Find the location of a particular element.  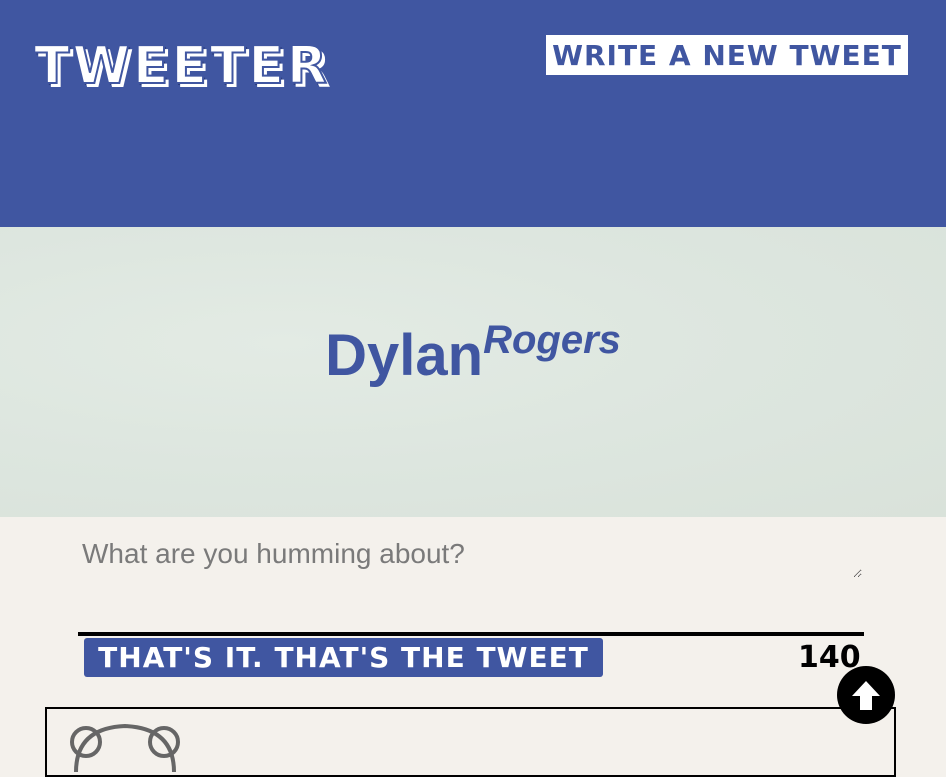

submit-tweet-button: THAT'S IT. THAT'S THE TWEET is located at coordinates (343, 657).